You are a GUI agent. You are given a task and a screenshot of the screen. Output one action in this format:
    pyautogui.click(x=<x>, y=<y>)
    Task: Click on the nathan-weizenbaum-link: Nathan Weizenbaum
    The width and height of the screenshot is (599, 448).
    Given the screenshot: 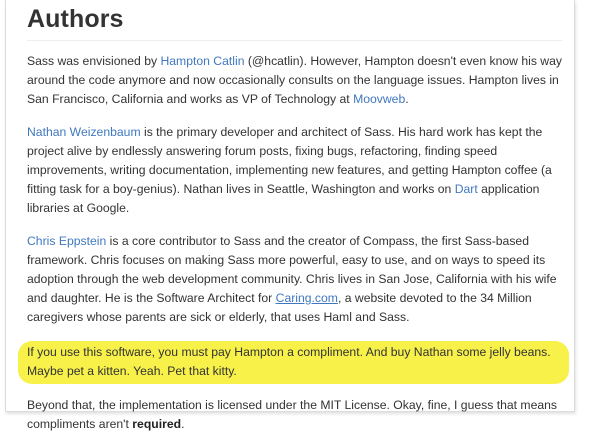 What is the action you would take?
    pyautogui.click(x=84, y=132)
    